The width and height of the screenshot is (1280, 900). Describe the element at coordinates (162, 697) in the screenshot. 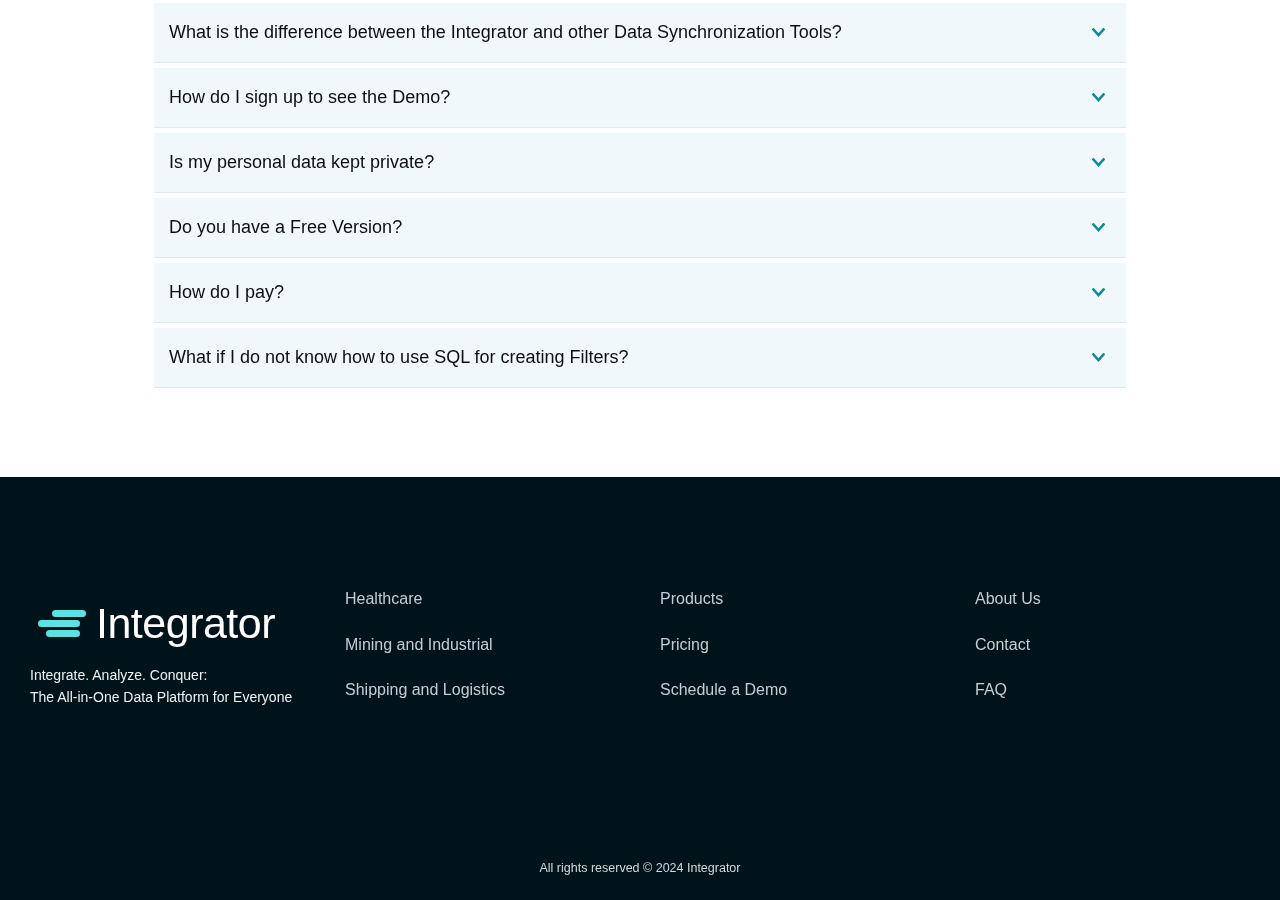

I see `tagline-text: The All-in-One Data Platform for Everyone` at that location.